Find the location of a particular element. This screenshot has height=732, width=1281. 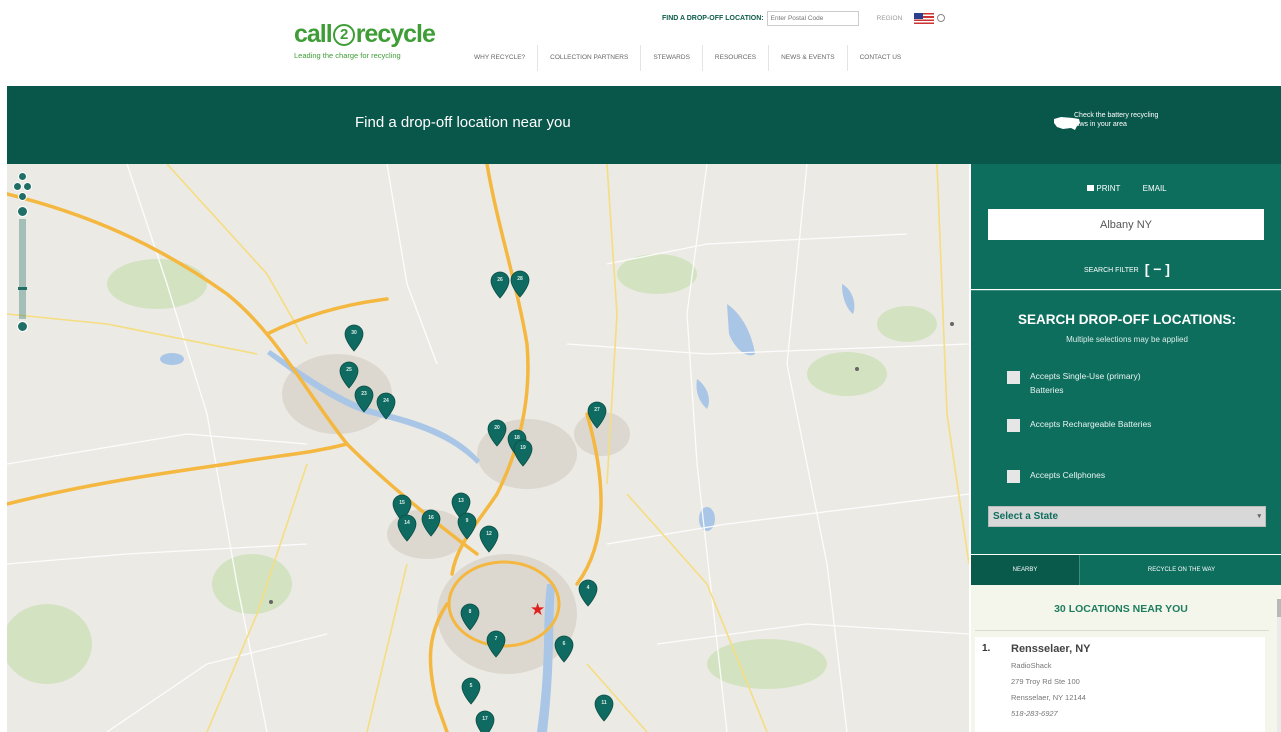

checkbox-label: Accepts Single-Use (primary) Batteries is located at coordinates (1085, 383).